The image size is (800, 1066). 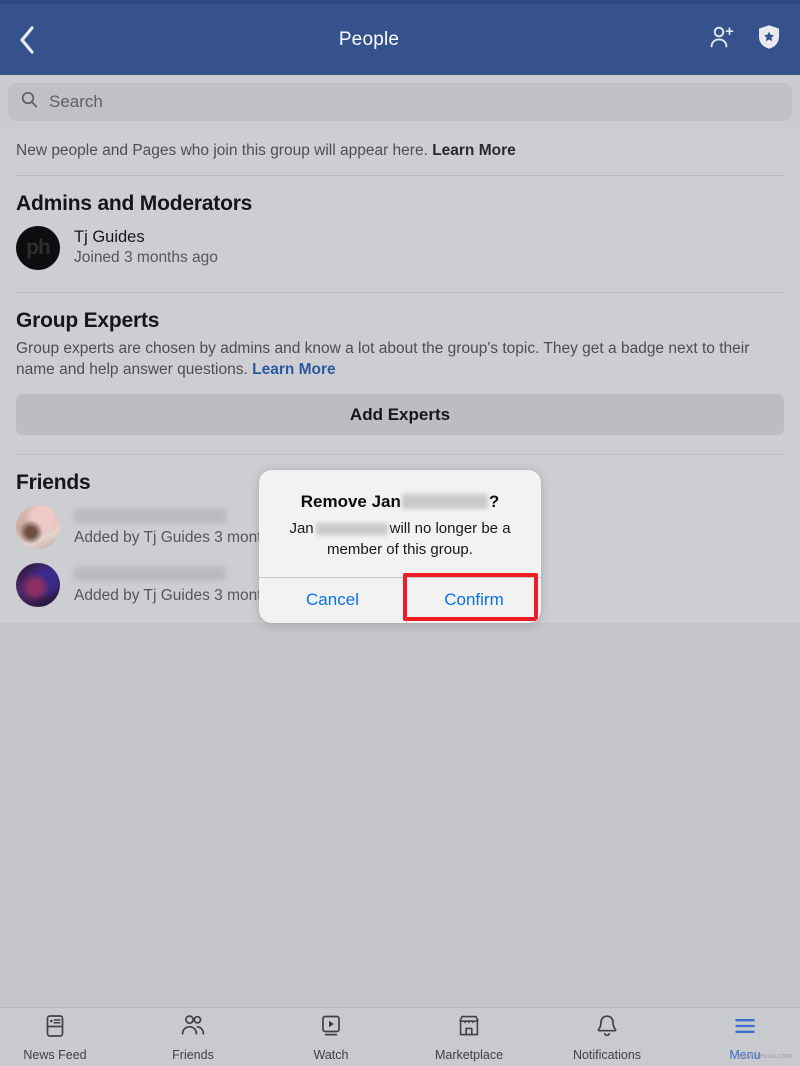 What do you see at coordinates (88, 321) in the screenshot?
I see `experts-section-title: Group Experts` at bounding box center [88, 321].